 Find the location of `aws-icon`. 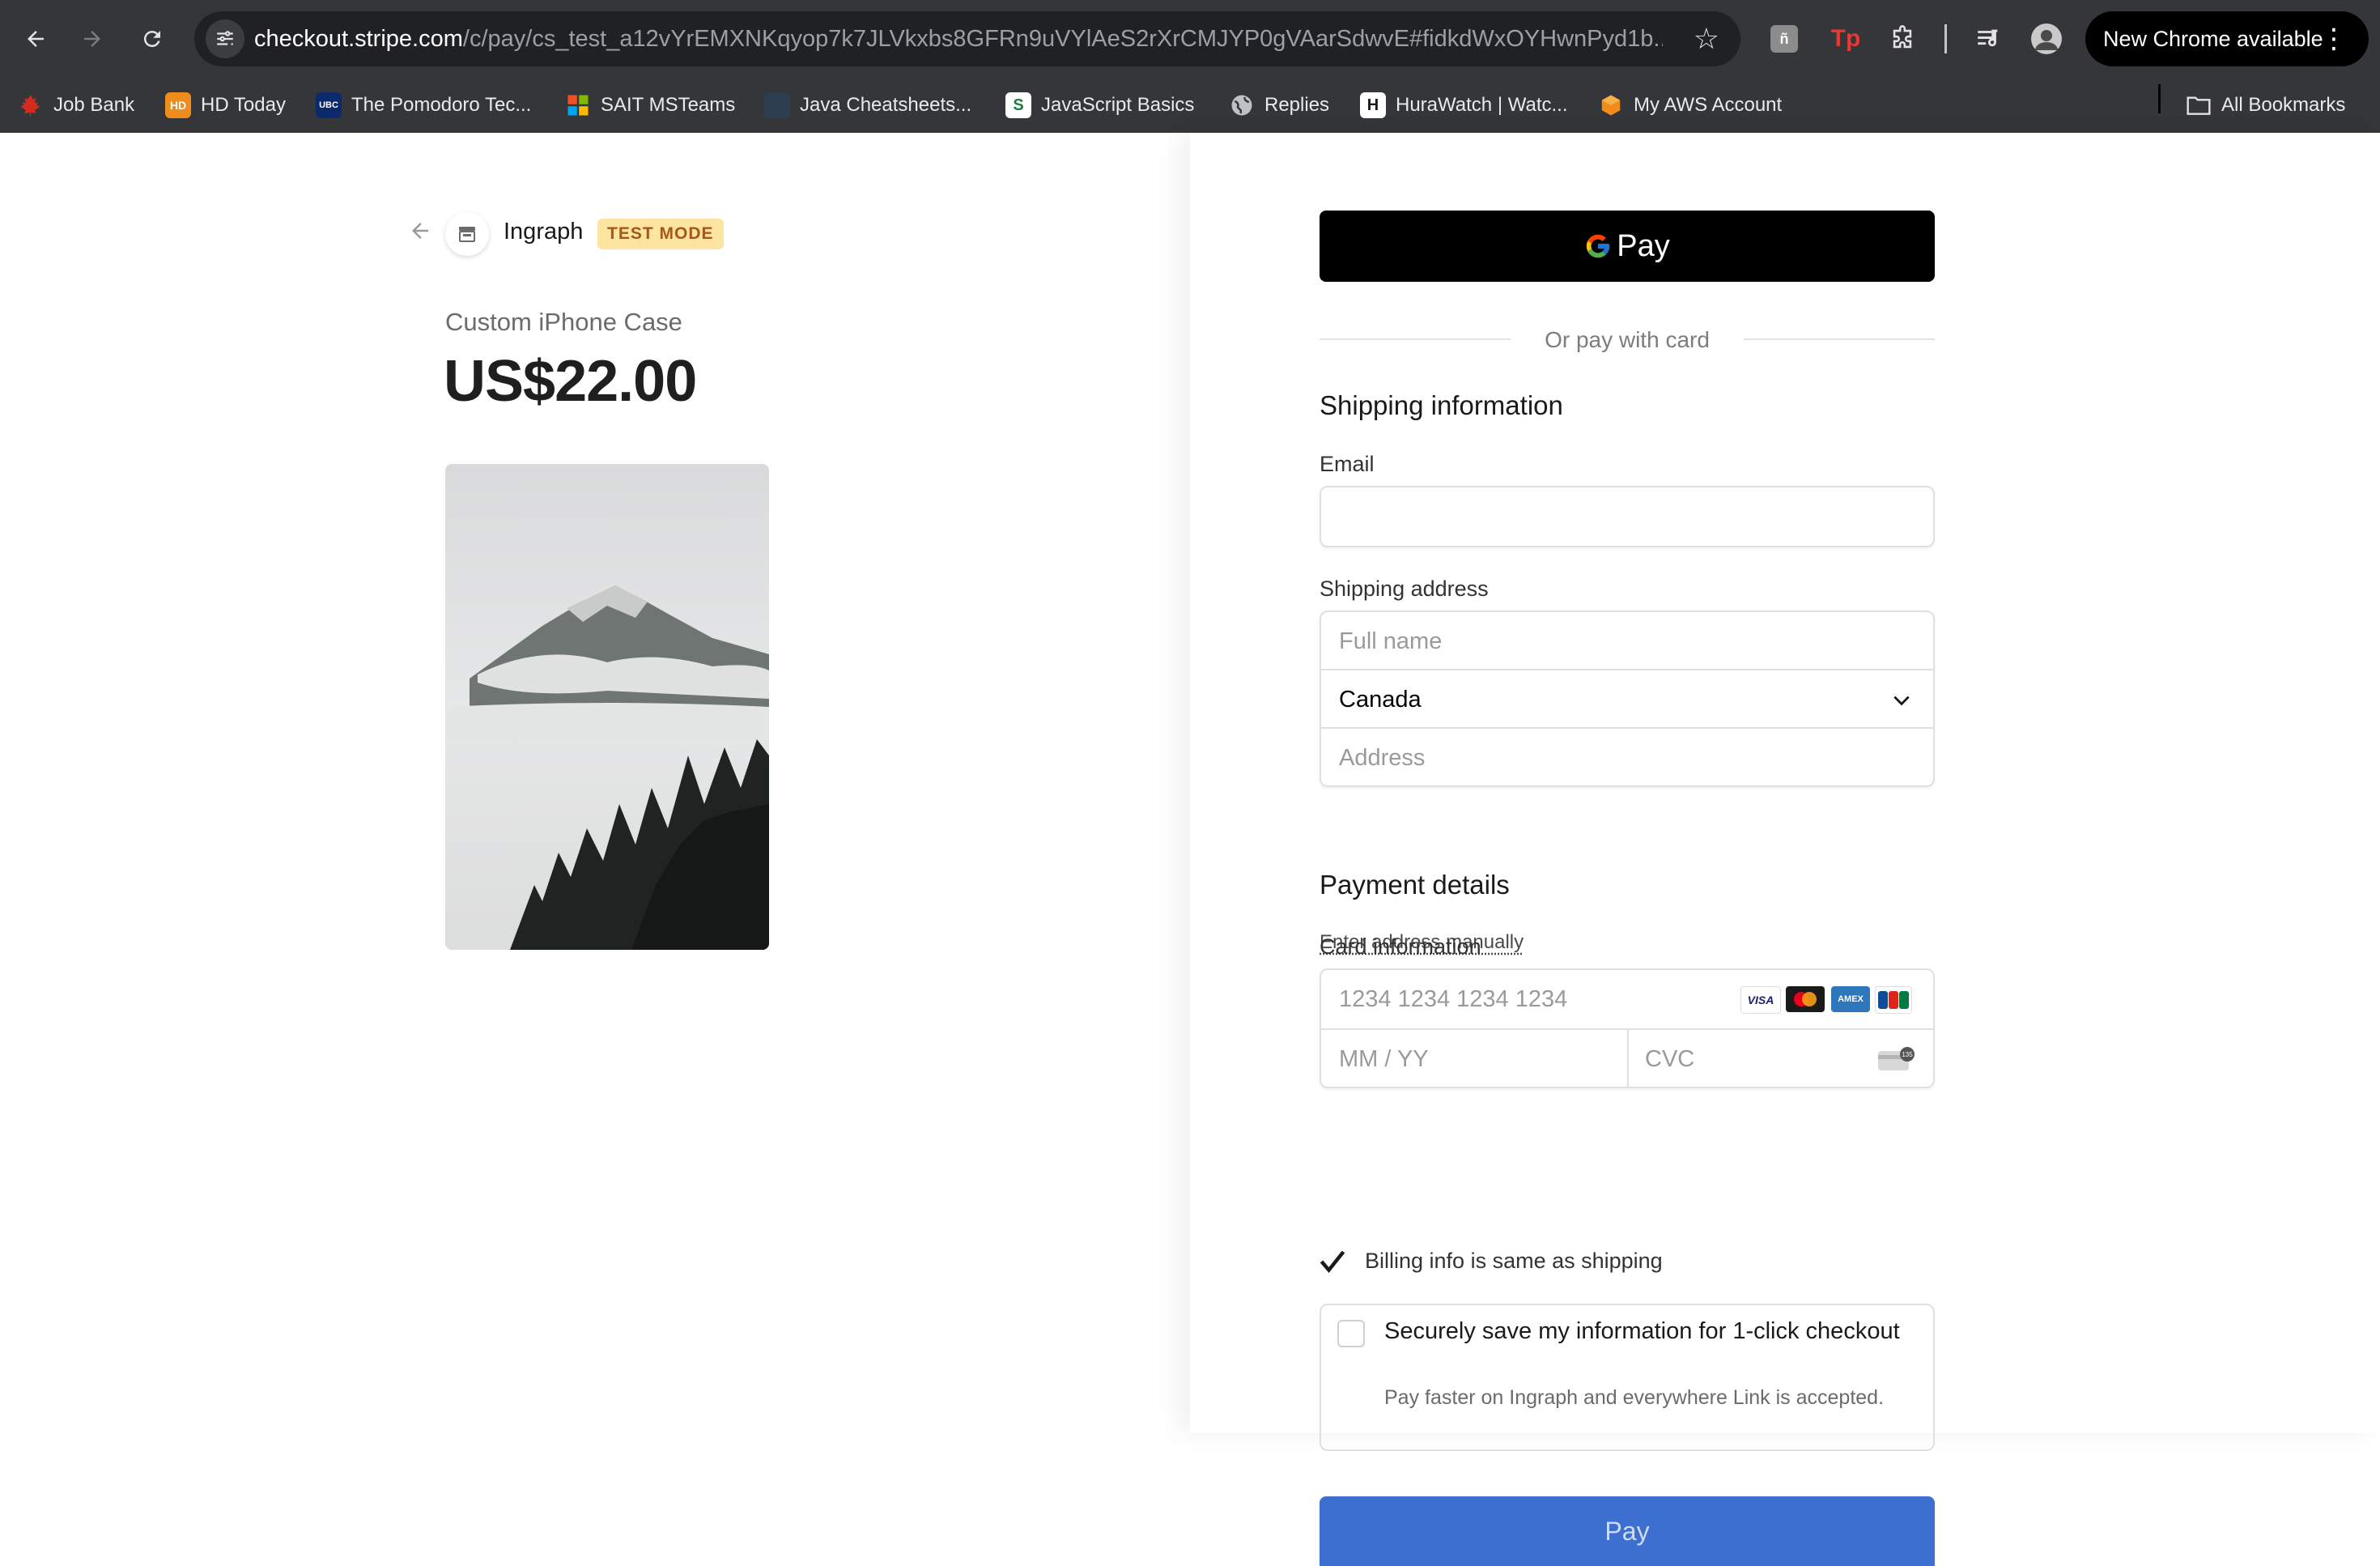

aws-icon is located at coordinates (1611, 105).